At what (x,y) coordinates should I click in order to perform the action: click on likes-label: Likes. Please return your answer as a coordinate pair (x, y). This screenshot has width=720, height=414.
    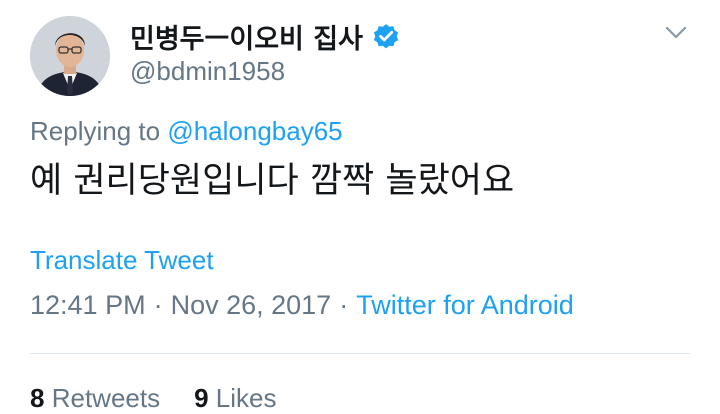
    Looking at the image, I should click on (246, 398).